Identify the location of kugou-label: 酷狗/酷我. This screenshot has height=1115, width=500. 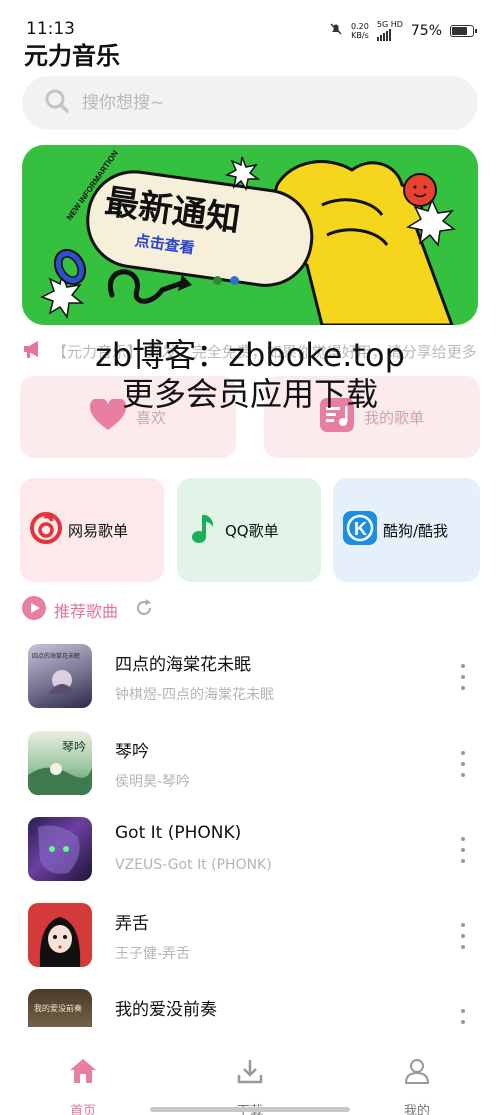
(416, 530).